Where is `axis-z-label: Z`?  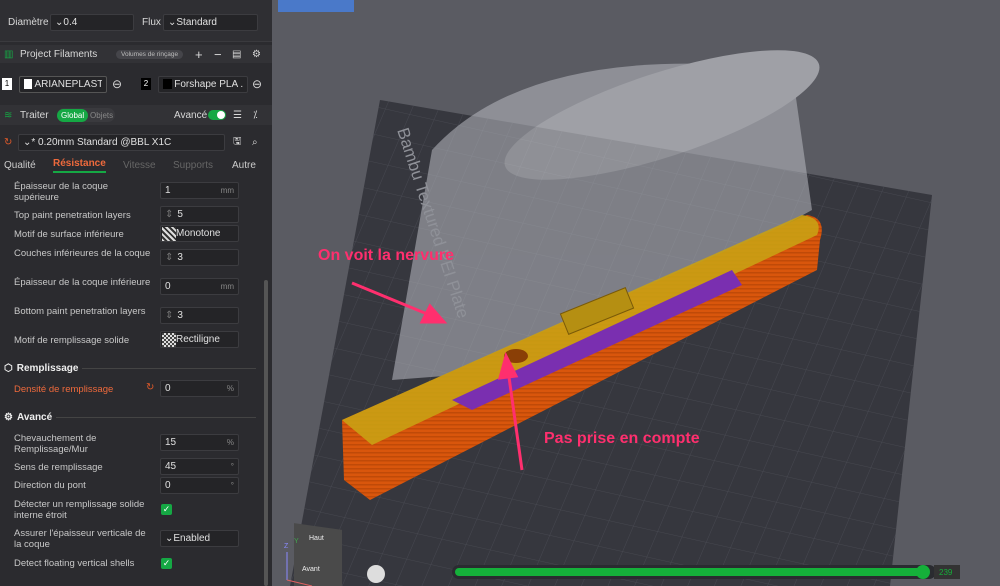
axis-z-label: Z is located at coordinates (286, 546).